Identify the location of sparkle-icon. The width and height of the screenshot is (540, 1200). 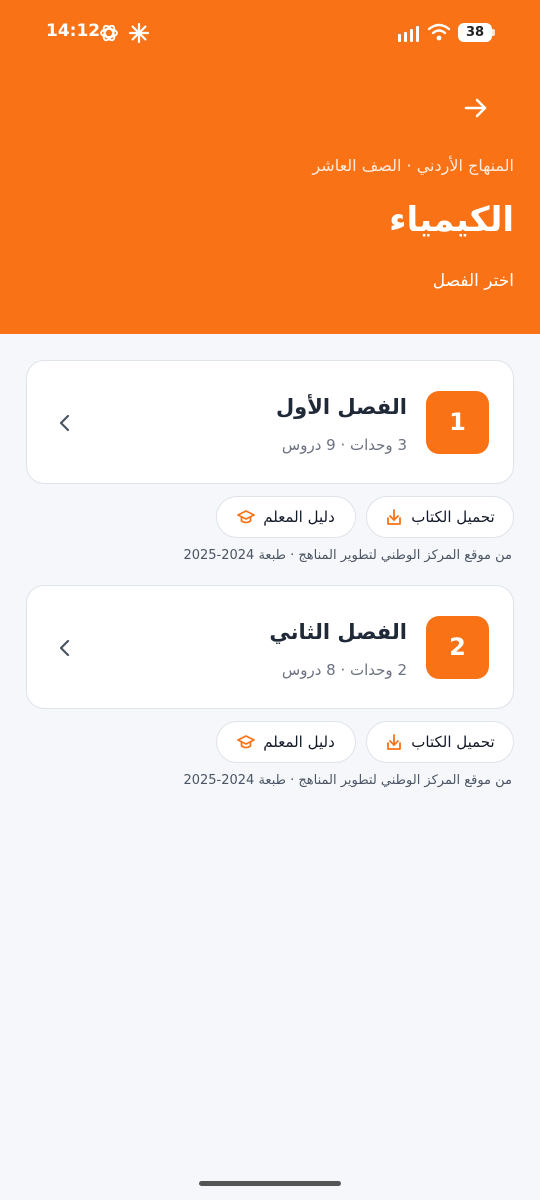
(139, 33).